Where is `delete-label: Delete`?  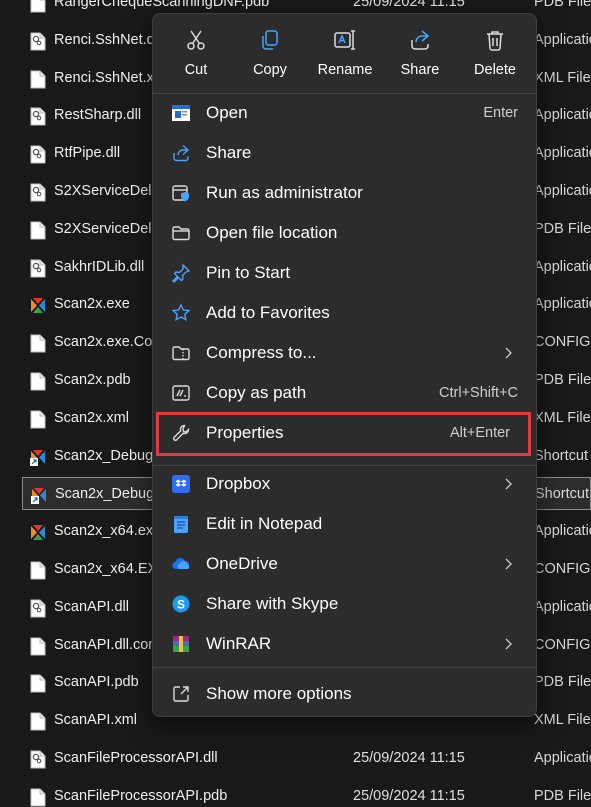 delete-label: Delete is located at coordinates (495, 70).